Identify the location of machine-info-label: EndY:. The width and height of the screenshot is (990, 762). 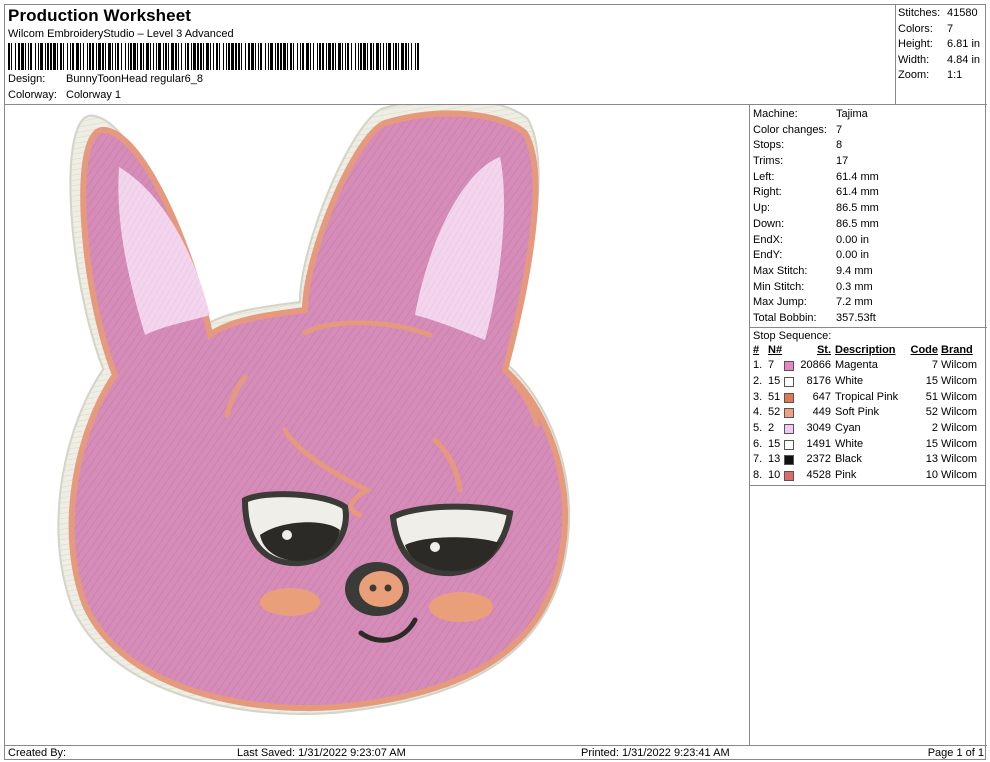
(768, 255).